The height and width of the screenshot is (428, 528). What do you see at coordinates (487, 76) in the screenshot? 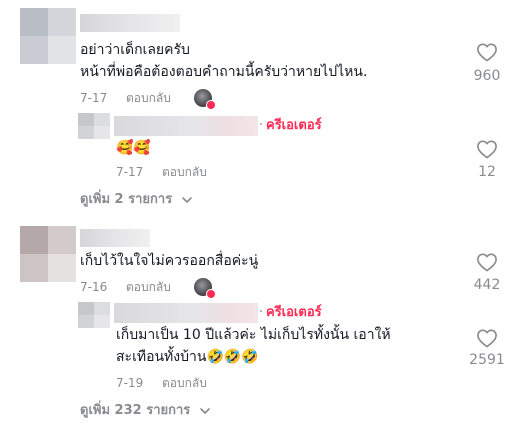
I see `like-count: 960` at bounding box center [487, 76].